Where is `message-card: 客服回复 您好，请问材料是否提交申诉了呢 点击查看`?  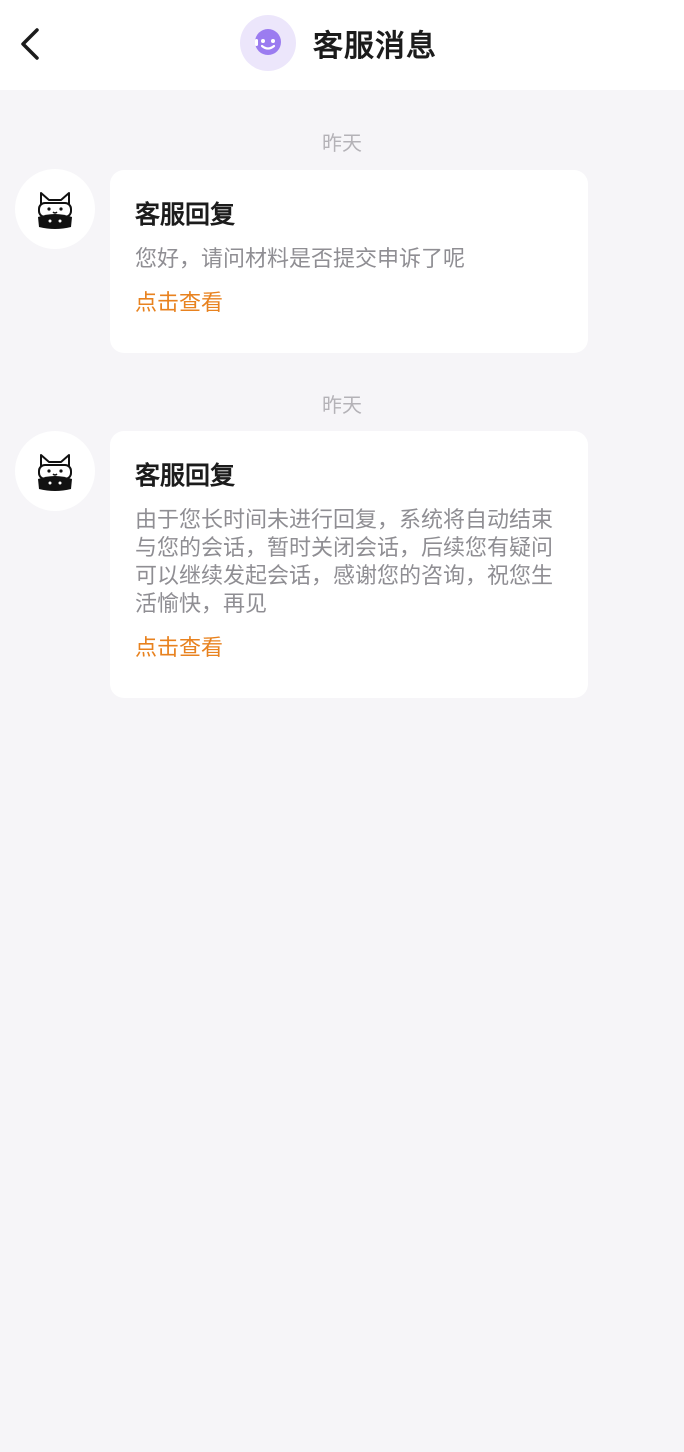 message-card: 客服回复 您好，请问材料是否提交申诉了呢 点击查看 is located at coordinates (349, 261).